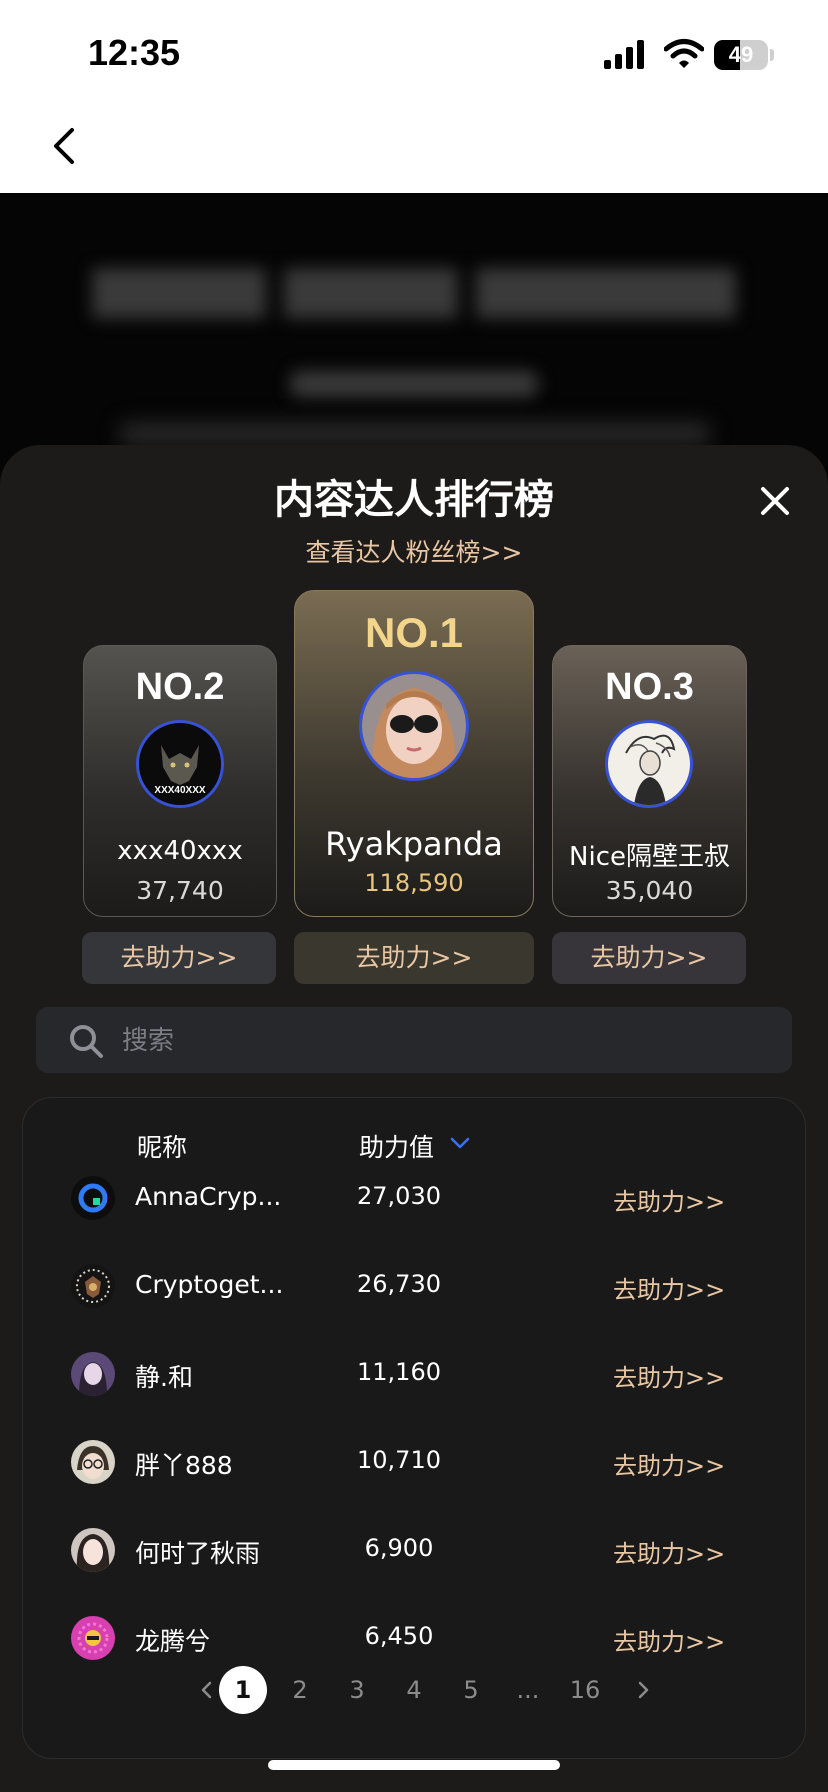  I want to click on row-name: 胖丫888, so click(184, 1465).